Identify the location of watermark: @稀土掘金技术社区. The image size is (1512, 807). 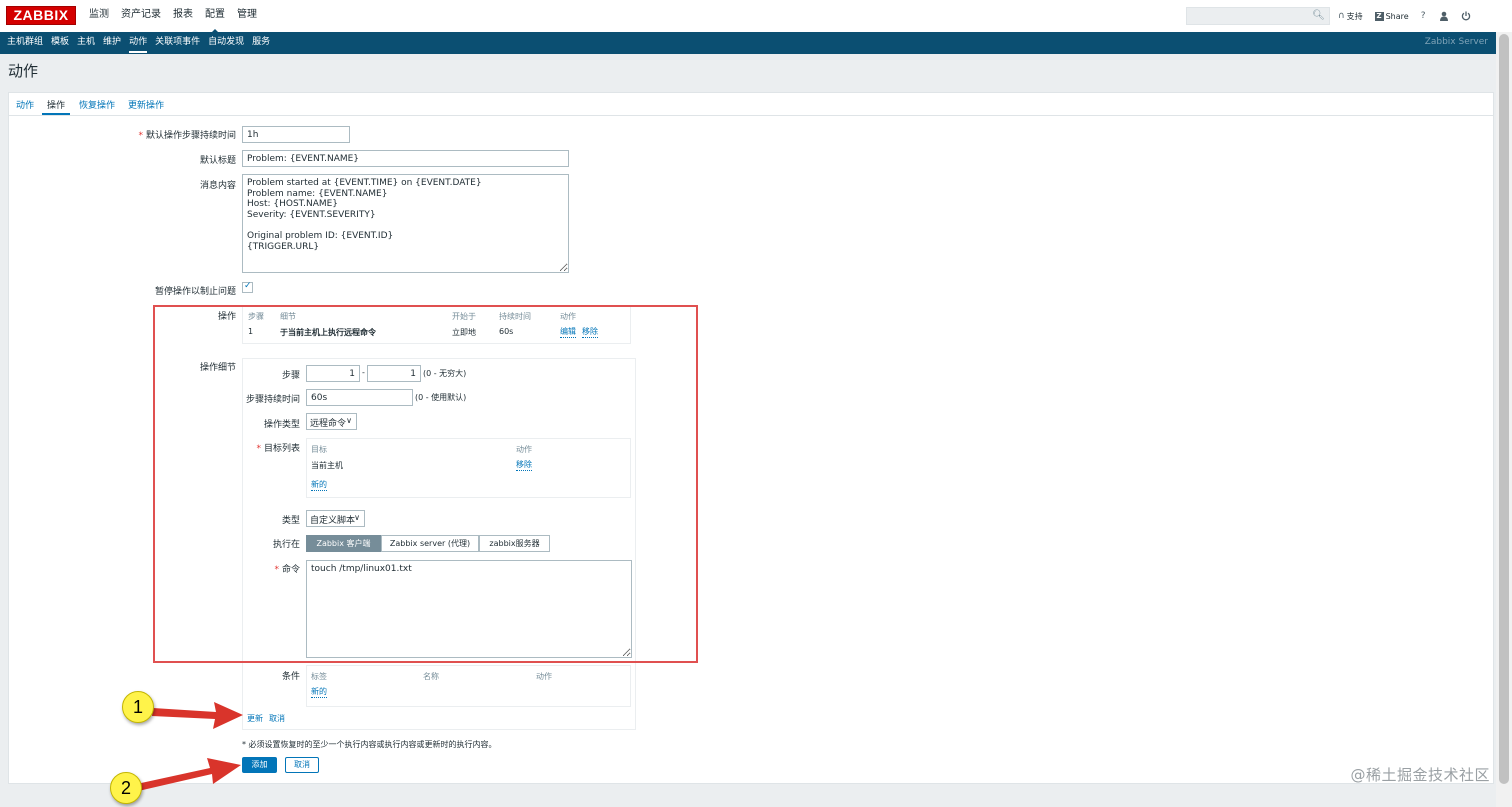
(1420, 775).